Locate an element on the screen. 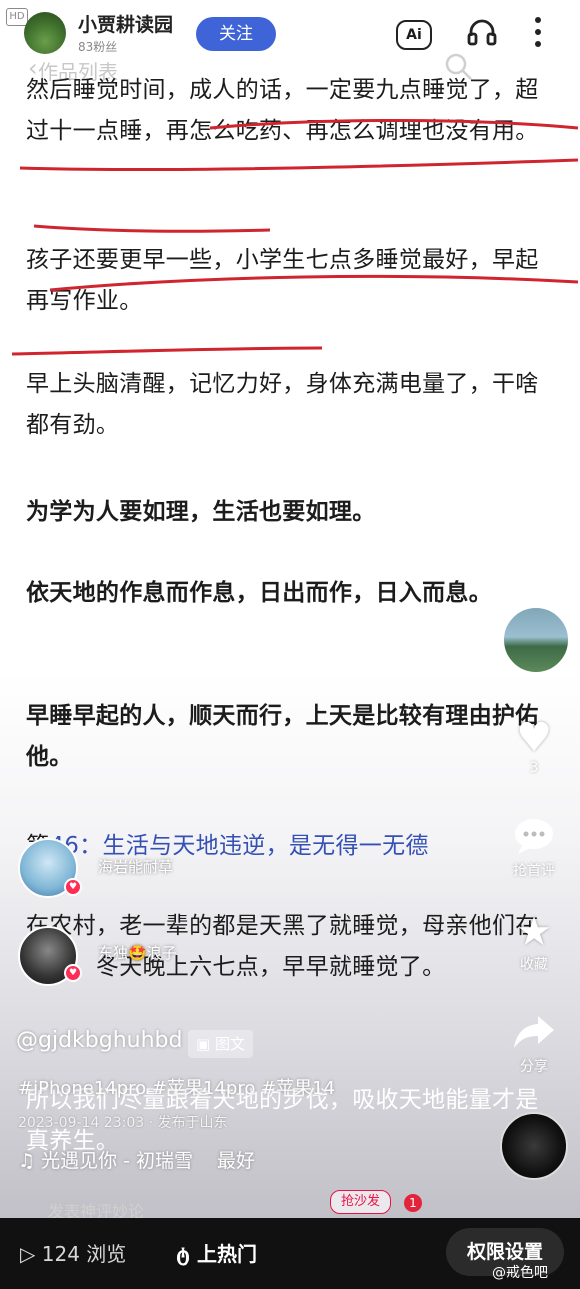 This screenshot has width=580, height=1289. flame-icon: ტ is located at coordinates (186, 1254).